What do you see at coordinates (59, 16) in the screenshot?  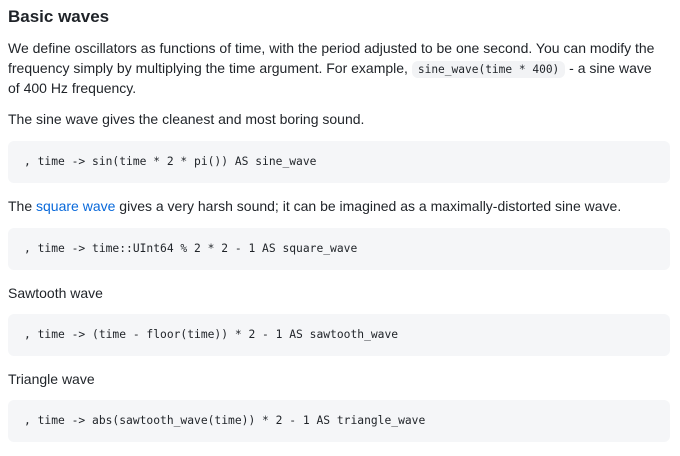 I see `section-heading: Basic waves` at bounding box center [59, 16].